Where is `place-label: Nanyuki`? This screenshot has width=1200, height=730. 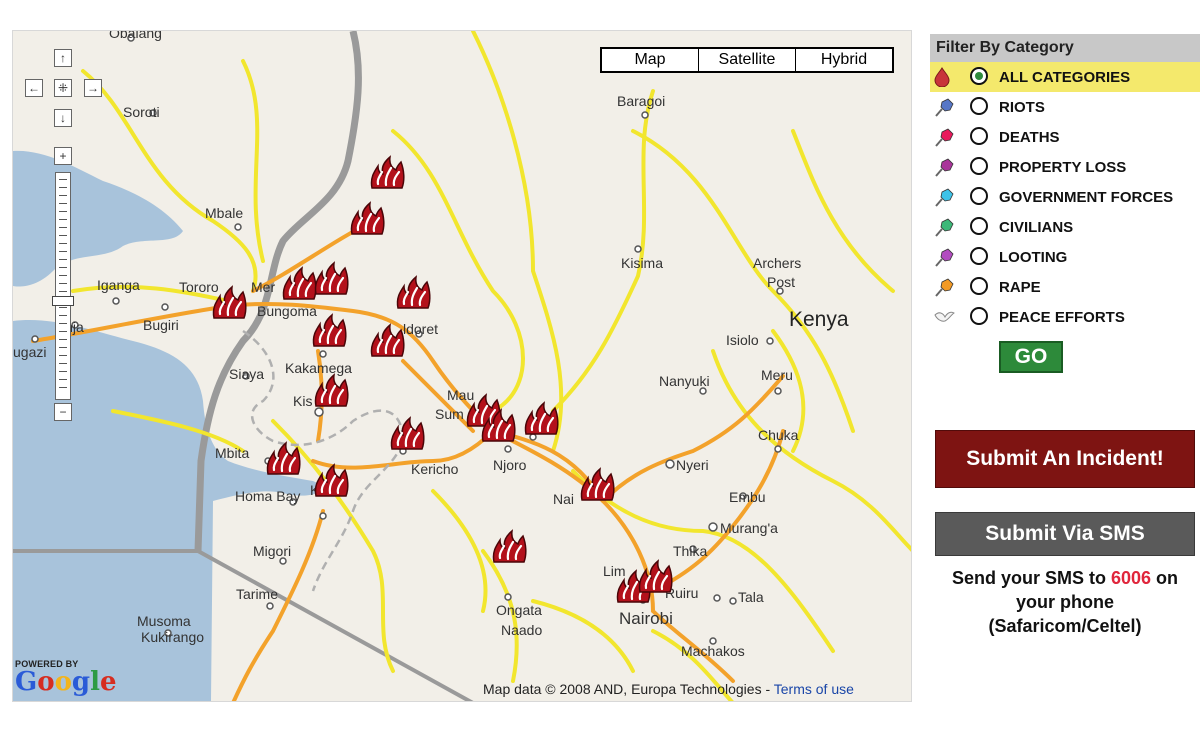
place-label: Nanyuki is located at coordinates (684, 381).